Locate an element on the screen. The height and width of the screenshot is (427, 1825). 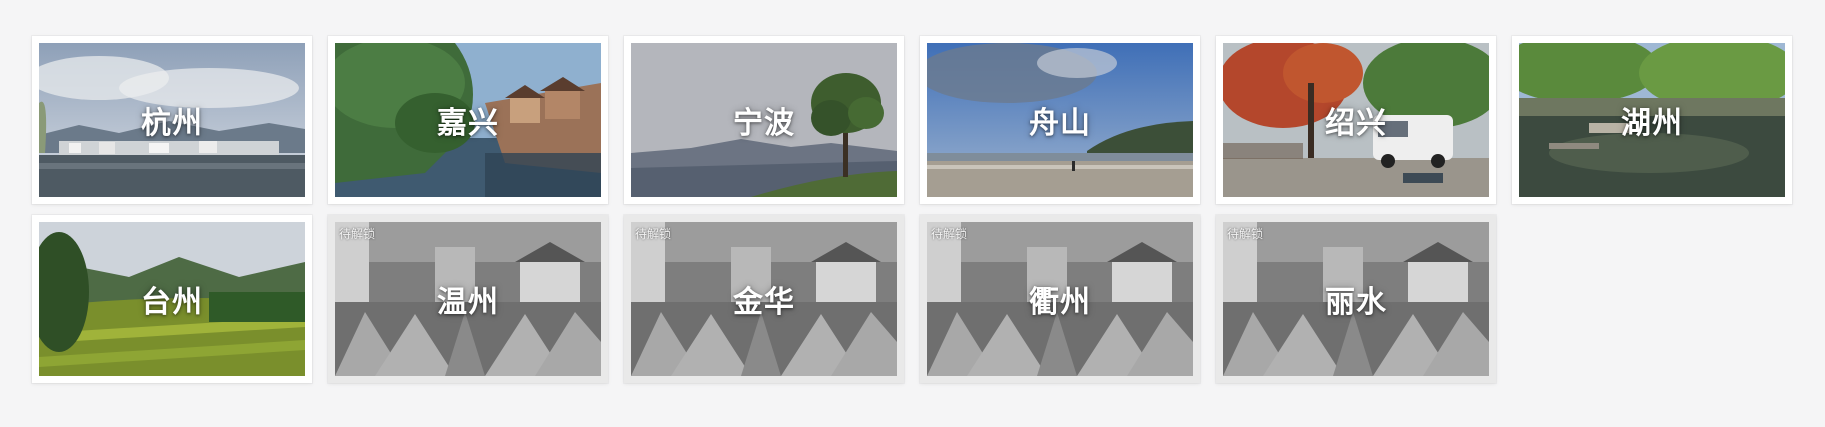
city-photo: 台州 is located at coordinates (172, 299).